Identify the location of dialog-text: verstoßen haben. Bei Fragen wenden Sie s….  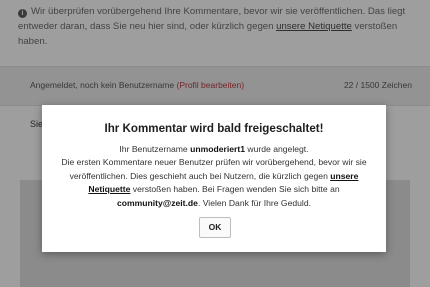
(235, 189).